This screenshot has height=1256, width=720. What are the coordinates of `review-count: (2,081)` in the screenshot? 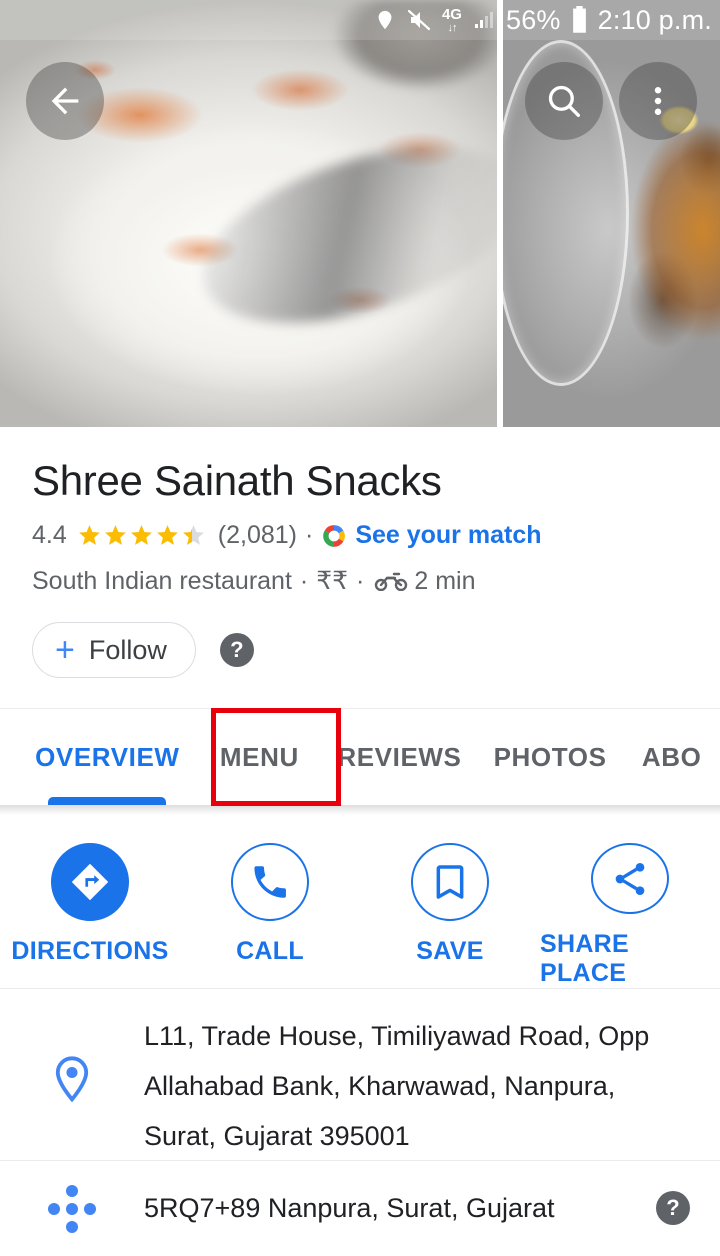 It's located at (257, 535).